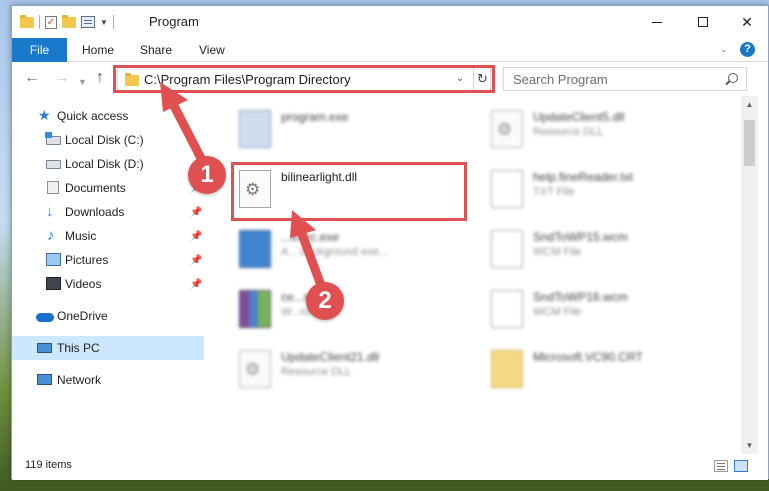  I want to click on step-badge-2: 2, so click(325, 301).